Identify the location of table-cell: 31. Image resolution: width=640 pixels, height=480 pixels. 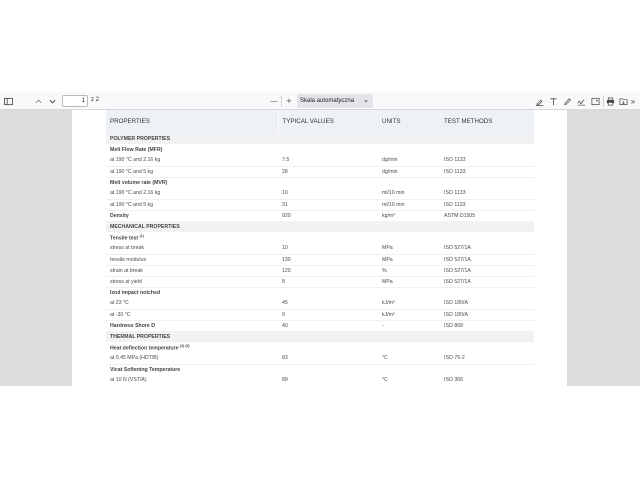
(328, 205).